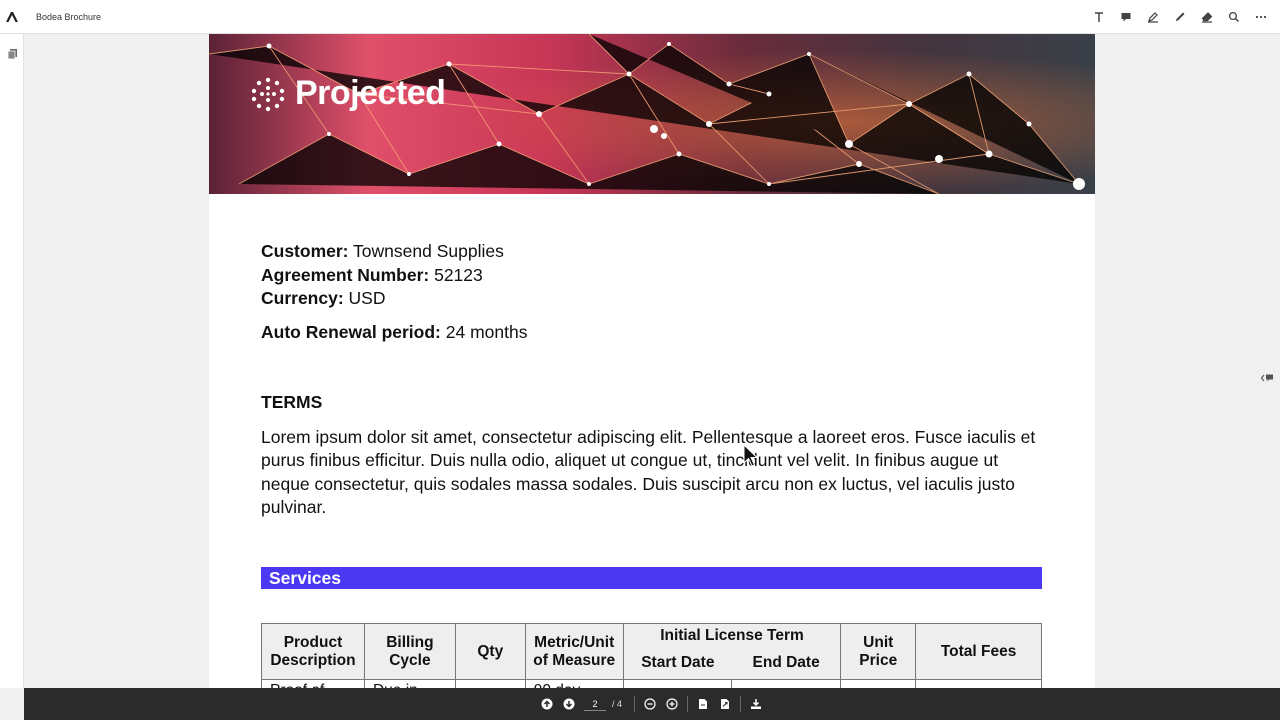  What do you see at coordinates (364, 298) in the screenshot?
I see `currency-value: USD` at bounding box center [364, 298].